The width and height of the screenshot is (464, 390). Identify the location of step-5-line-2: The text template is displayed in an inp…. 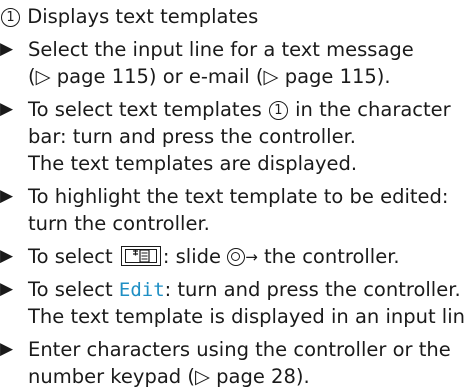
(246, 316).